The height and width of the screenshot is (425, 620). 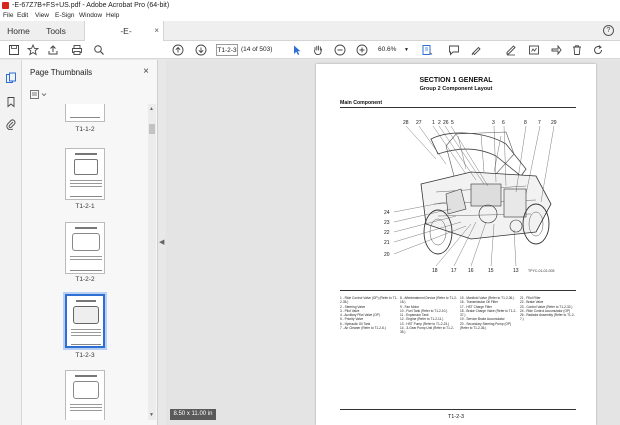 I want to click on tab-tools: Tools, so click(x=56, y=31).